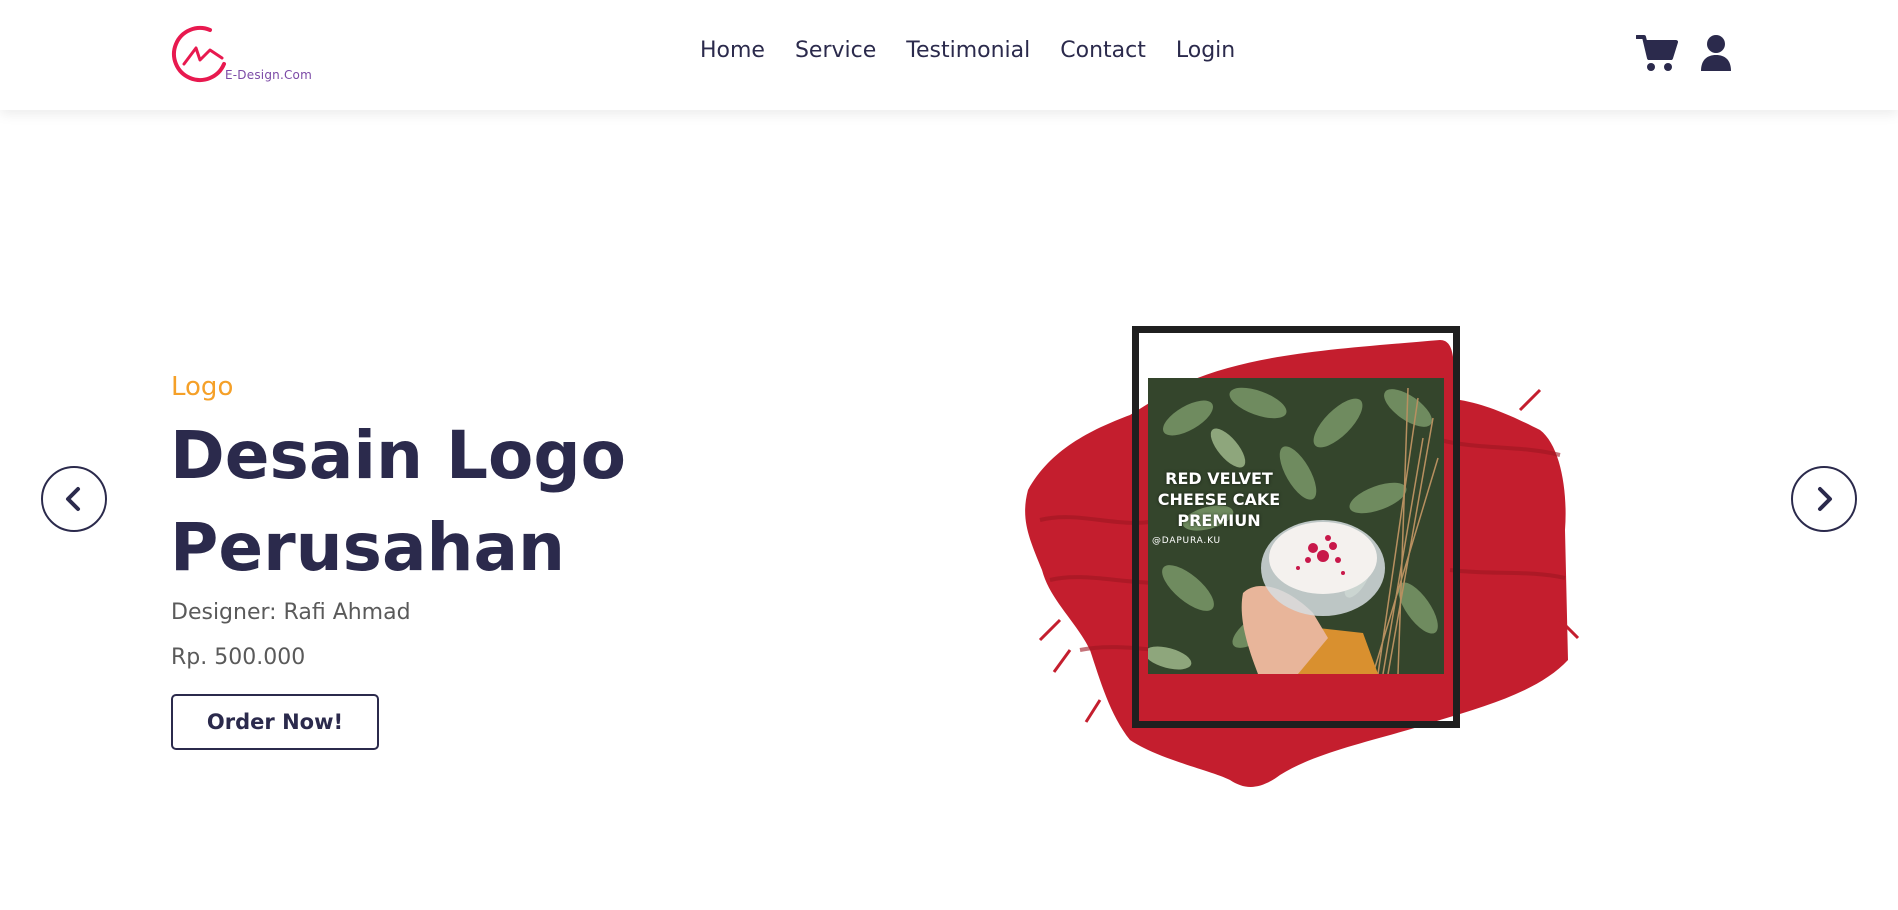 The image size is (1898, 910). What do you see at coordinates (199, 54) in the screenshot?
I see `swoosh-logo-icon` at bounding box center [199, 54].